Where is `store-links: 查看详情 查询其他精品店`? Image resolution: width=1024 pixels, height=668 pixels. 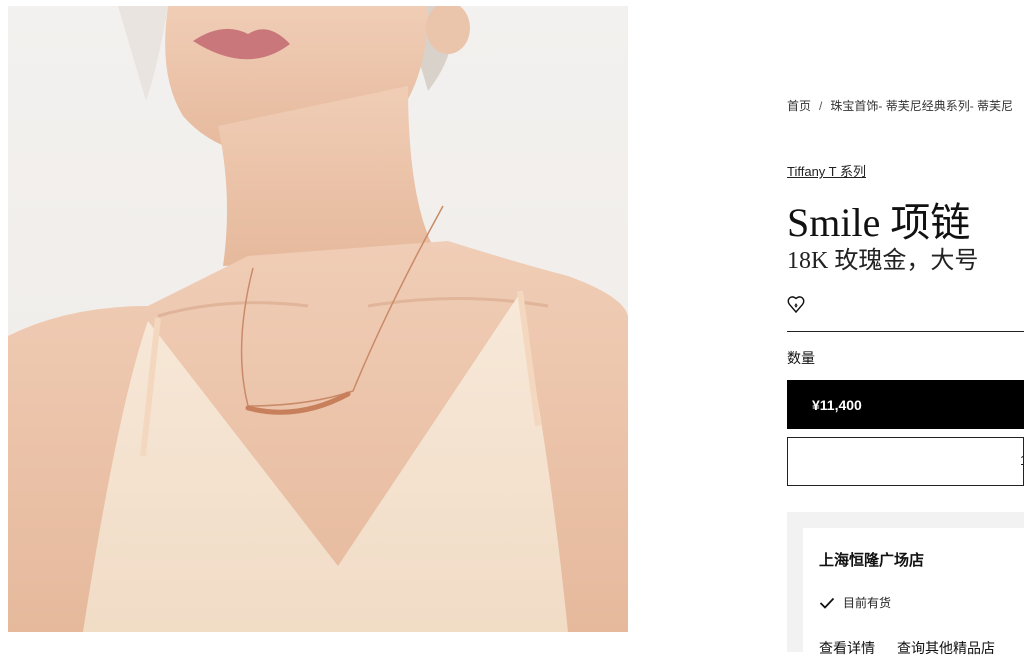
store-links: 查看详情 查询其他精品店 is located at coordinates (918, 648).